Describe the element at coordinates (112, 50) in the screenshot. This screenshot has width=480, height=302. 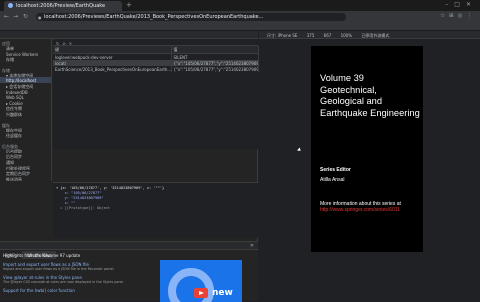
I see `column-header-key: 键` at that location.